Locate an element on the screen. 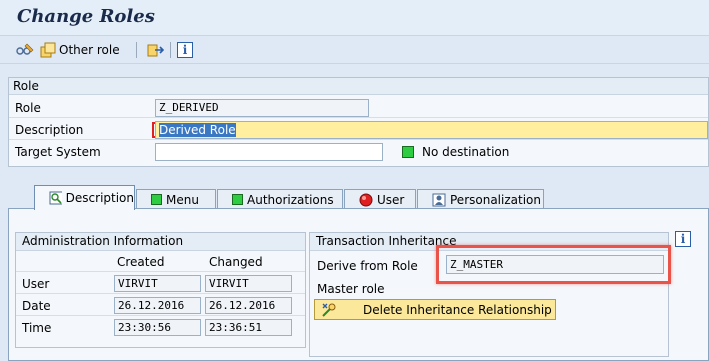 The image size is (709, 361). description-field: Derived Role is located at coordinates (431, 130).